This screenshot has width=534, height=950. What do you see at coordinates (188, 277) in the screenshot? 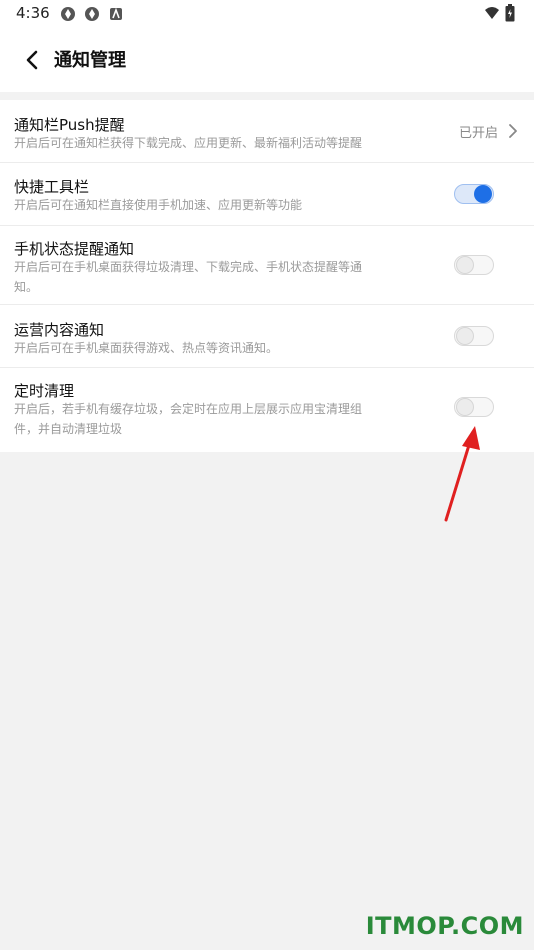
I see `setting-description: 开启后可在手机桌面获得垃圾清理、下载完成、手机状态提醒等通 知。` at bounding box center [188, 277].